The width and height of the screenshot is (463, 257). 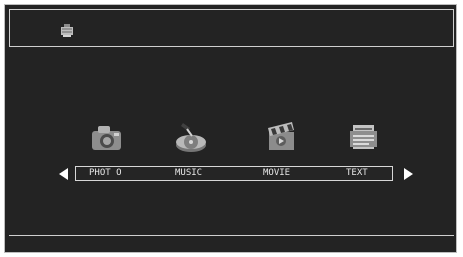 I want to click on menu-item-photo: PHOT O, so click(x=105, y=173).